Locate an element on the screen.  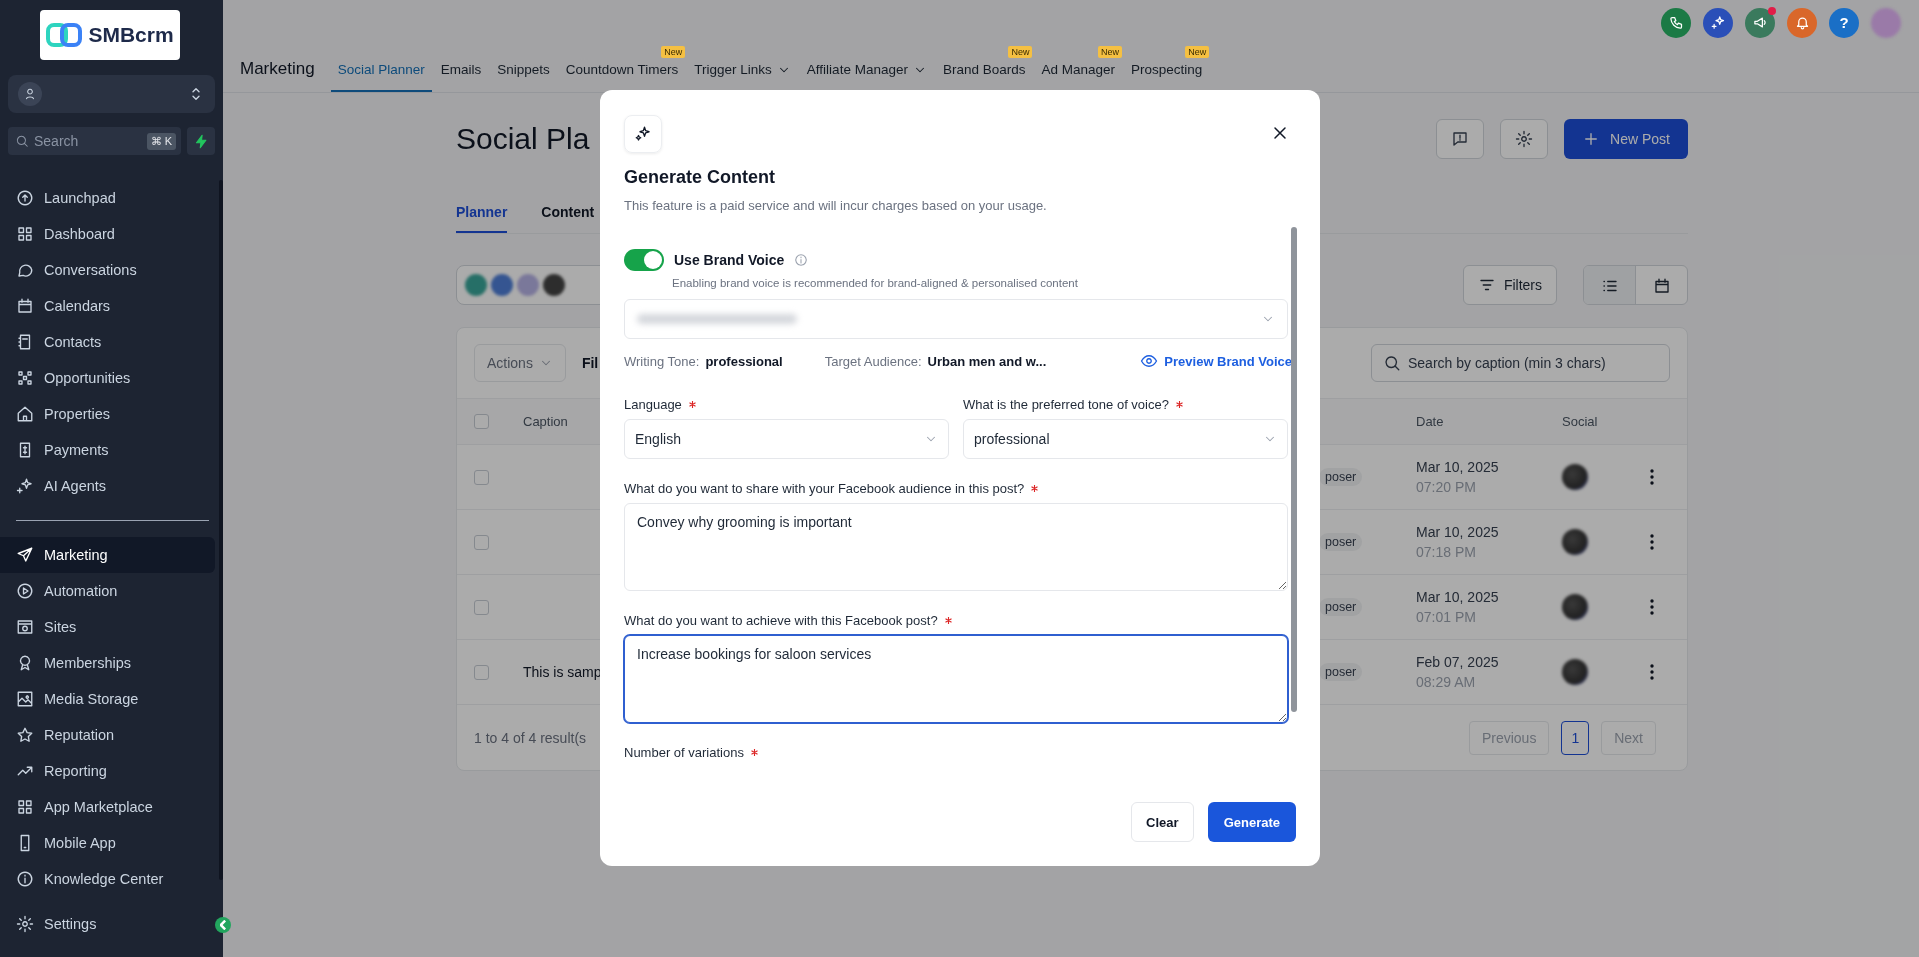
page-number: 1 is located at coordinates (1575, 737).